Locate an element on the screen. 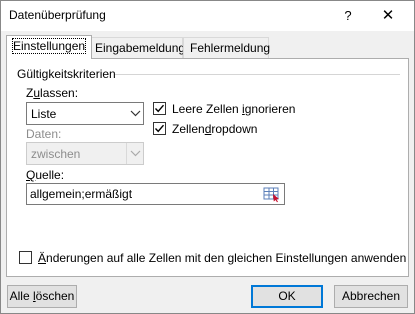 This screenshot has height=314, width=415. tab-settings: Einstellungen is located at coordinates (49, 47).